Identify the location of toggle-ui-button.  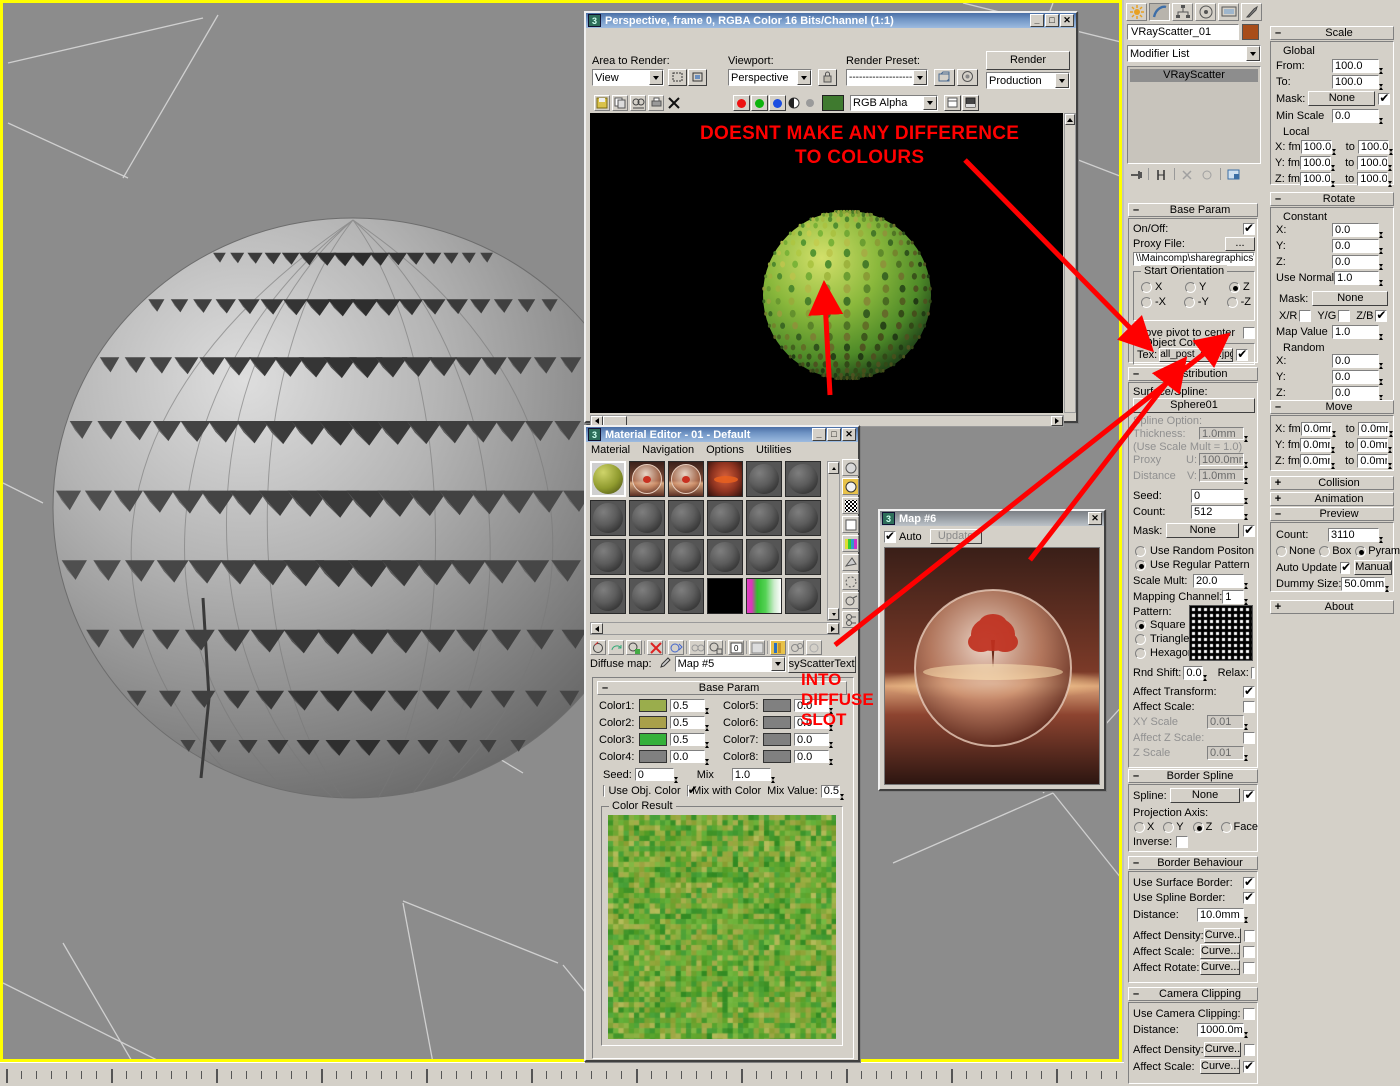
(970, 103).